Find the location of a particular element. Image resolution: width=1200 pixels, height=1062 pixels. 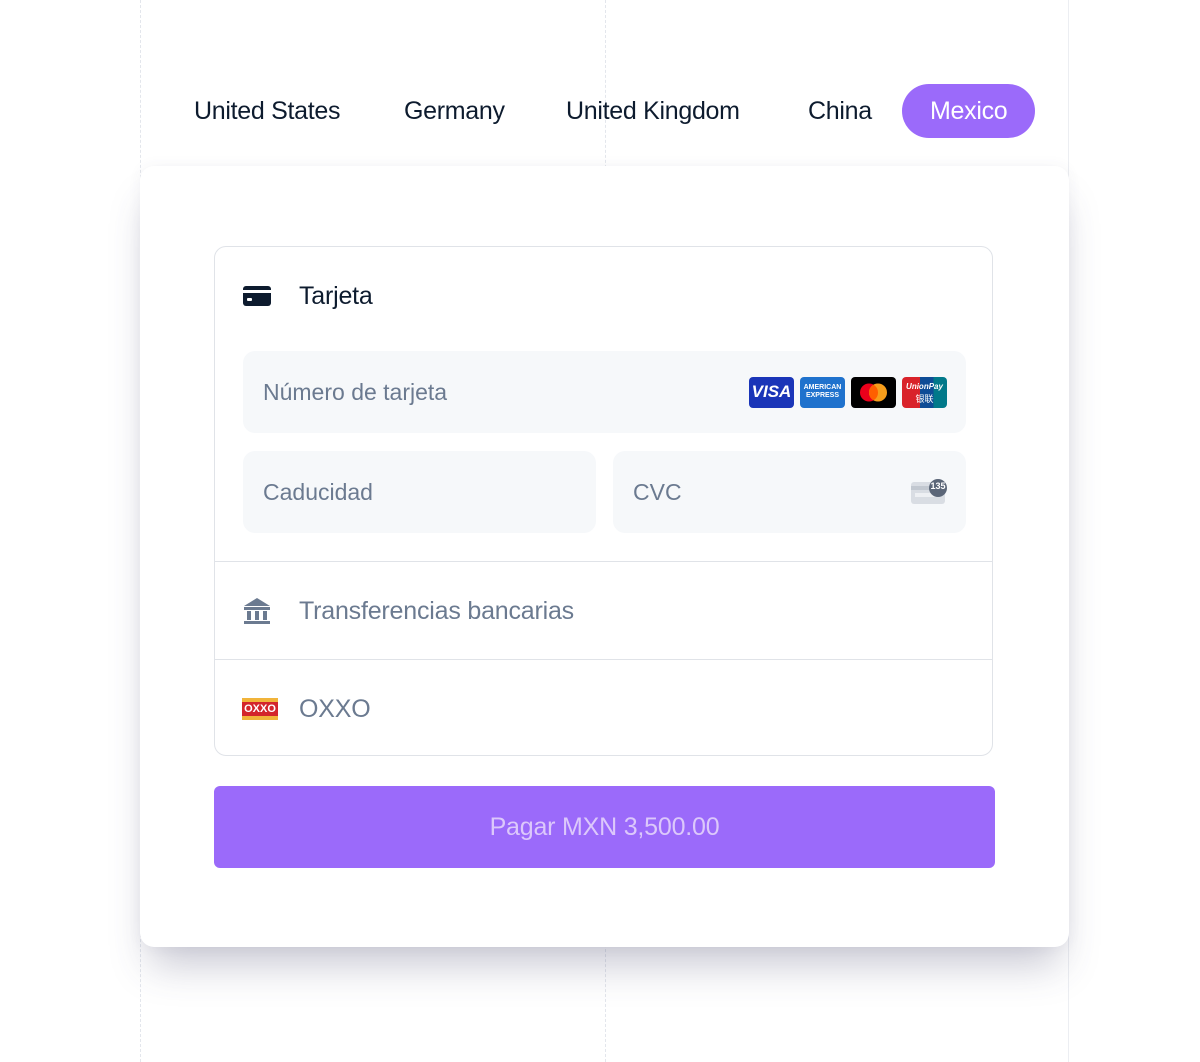

tab-united-states: United States is located at coordinates (267, 111).